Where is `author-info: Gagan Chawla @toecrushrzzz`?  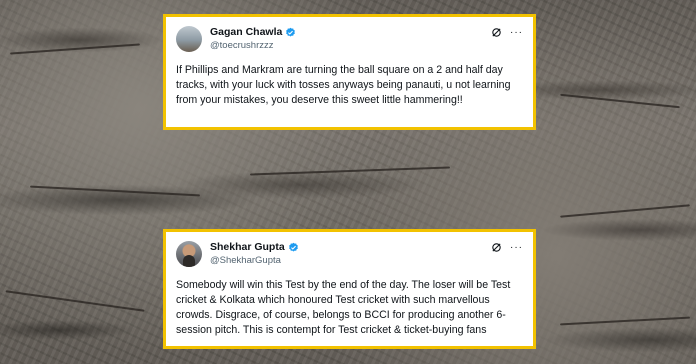 author-info: Gagan Chawla @toecrushrzzz is located at coordinates (253, 39).